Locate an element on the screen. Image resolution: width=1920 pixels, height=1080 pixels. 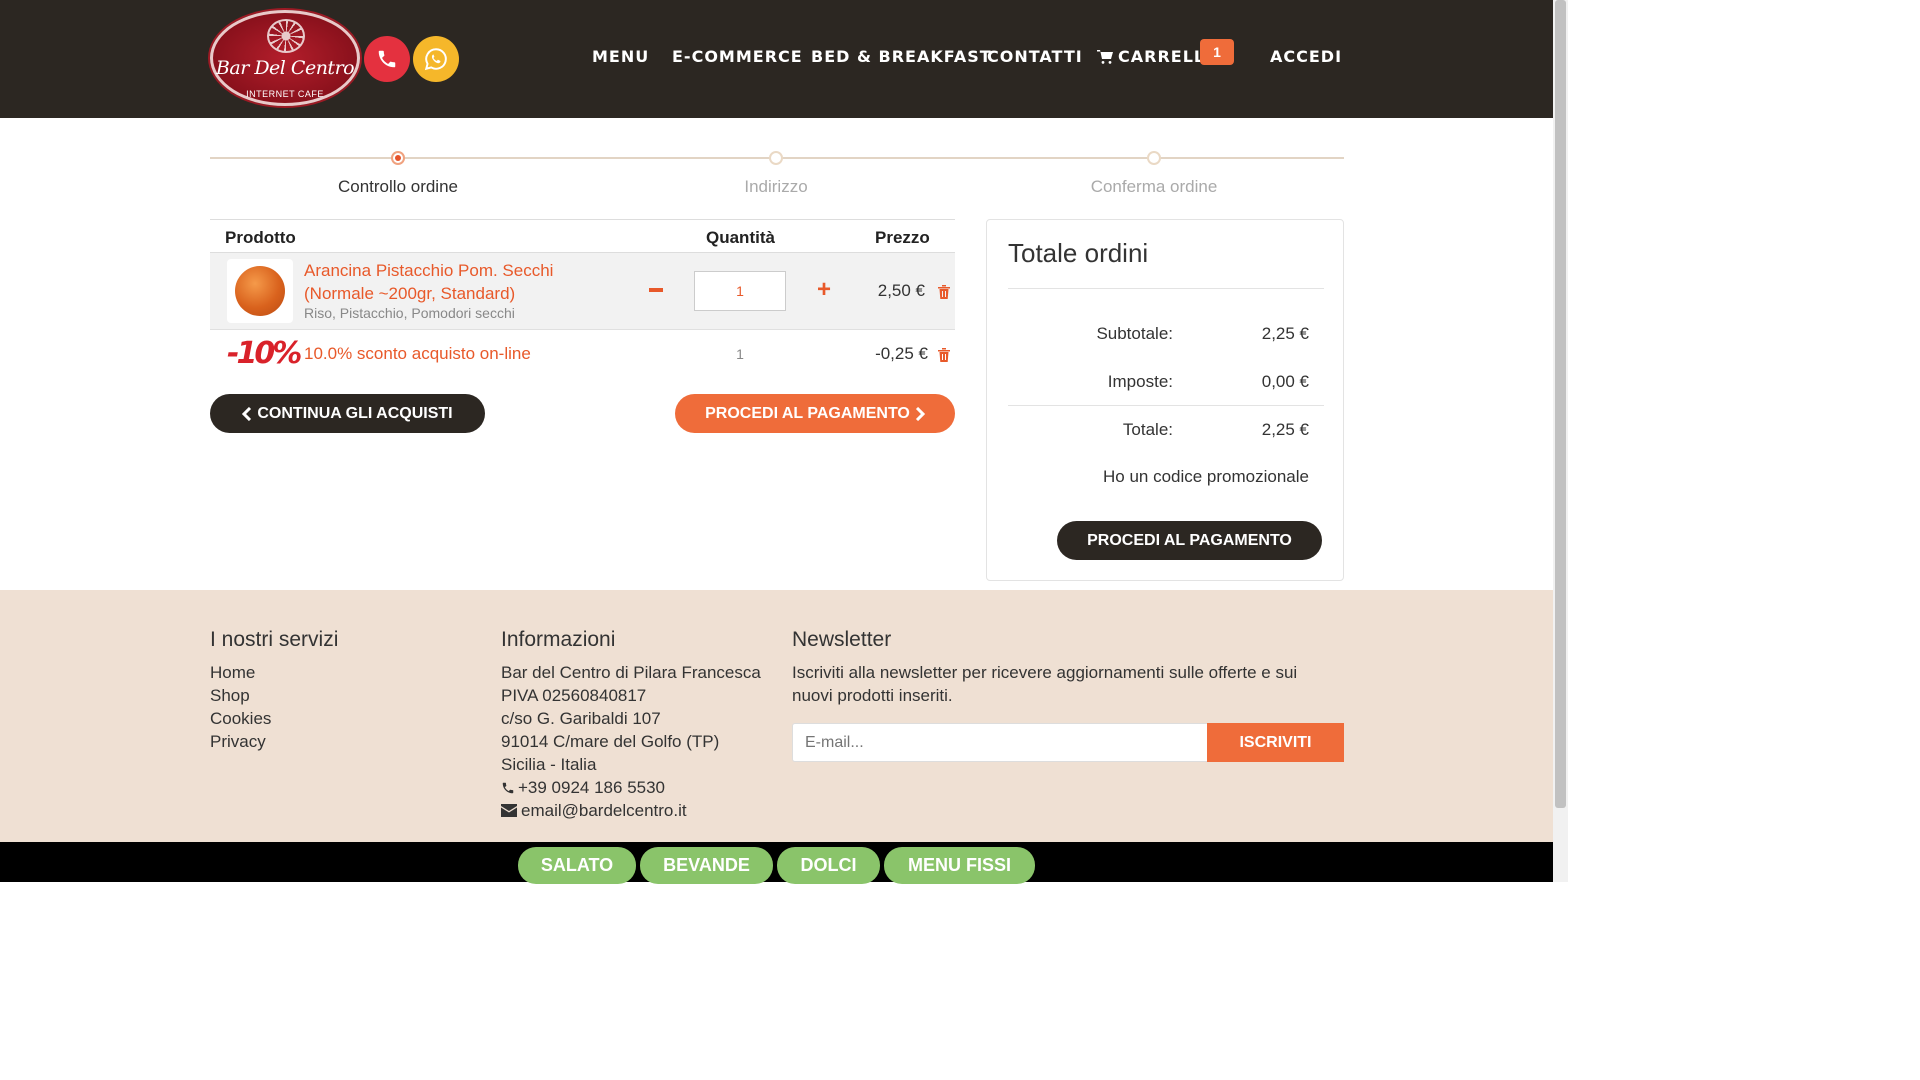
footer-link-privacy: Privacy is located at coordinates (238, 741).